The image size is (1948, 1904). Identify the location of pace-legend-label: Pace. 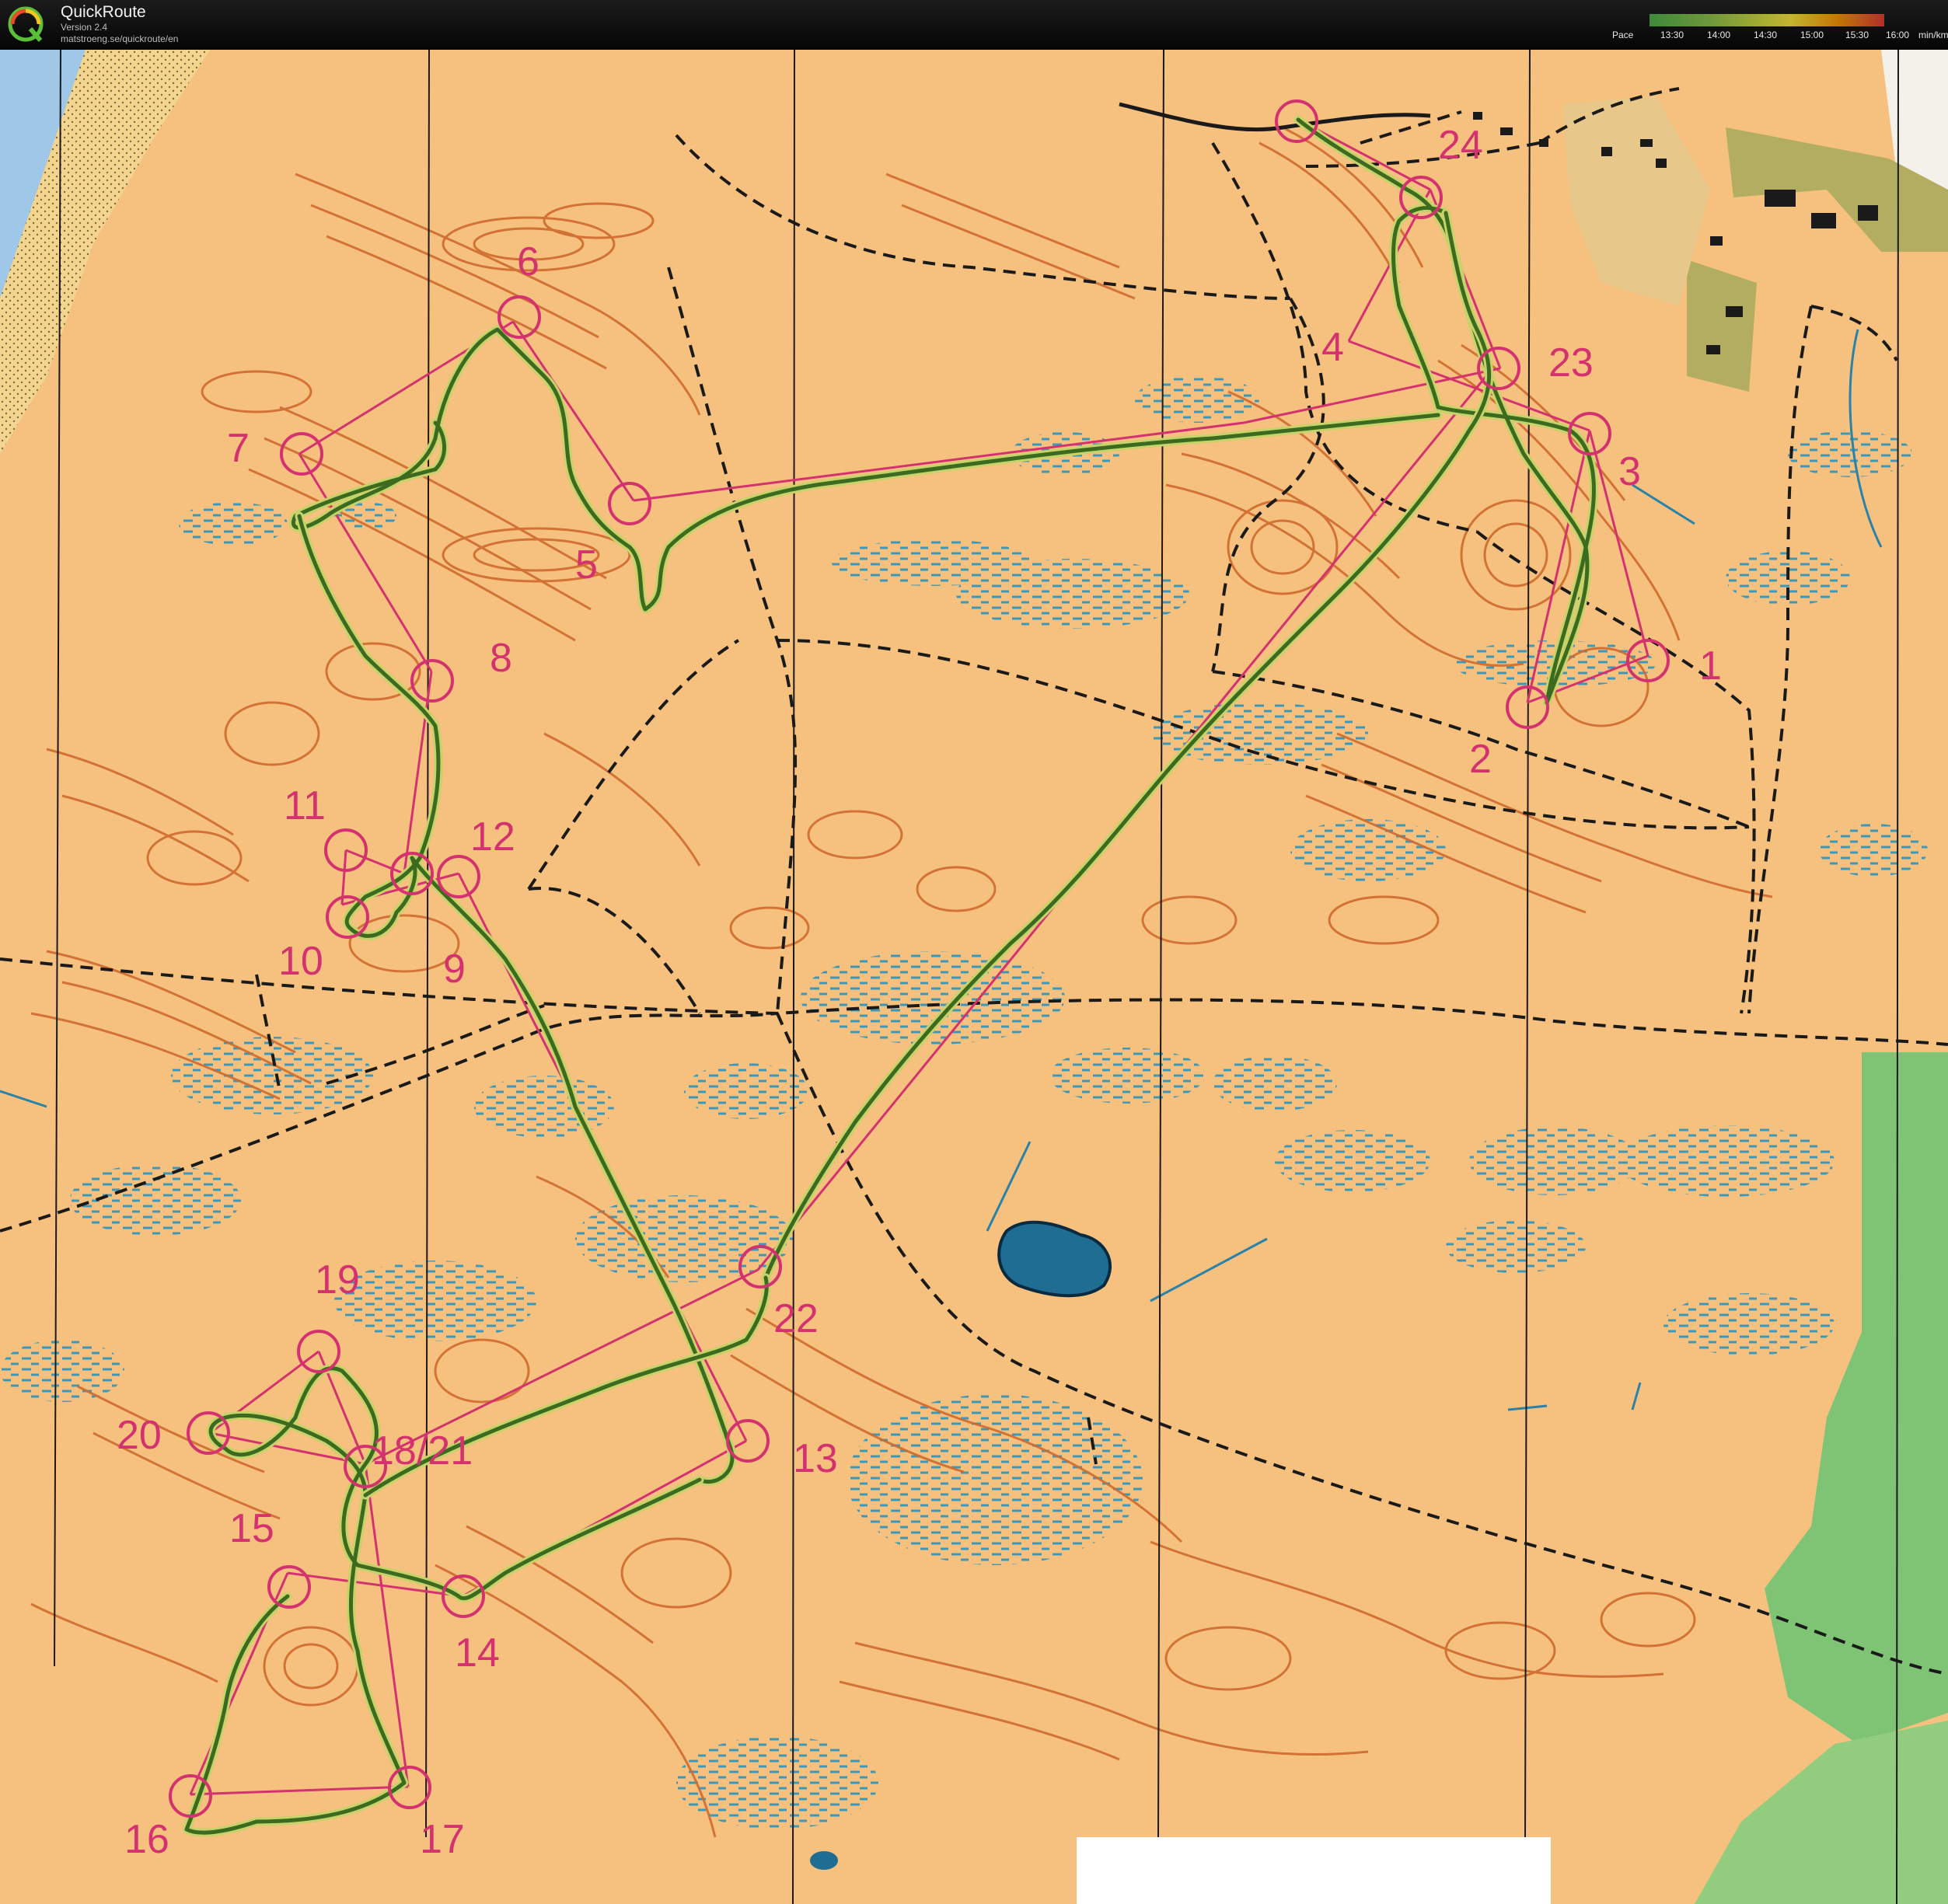
(1623, 35).